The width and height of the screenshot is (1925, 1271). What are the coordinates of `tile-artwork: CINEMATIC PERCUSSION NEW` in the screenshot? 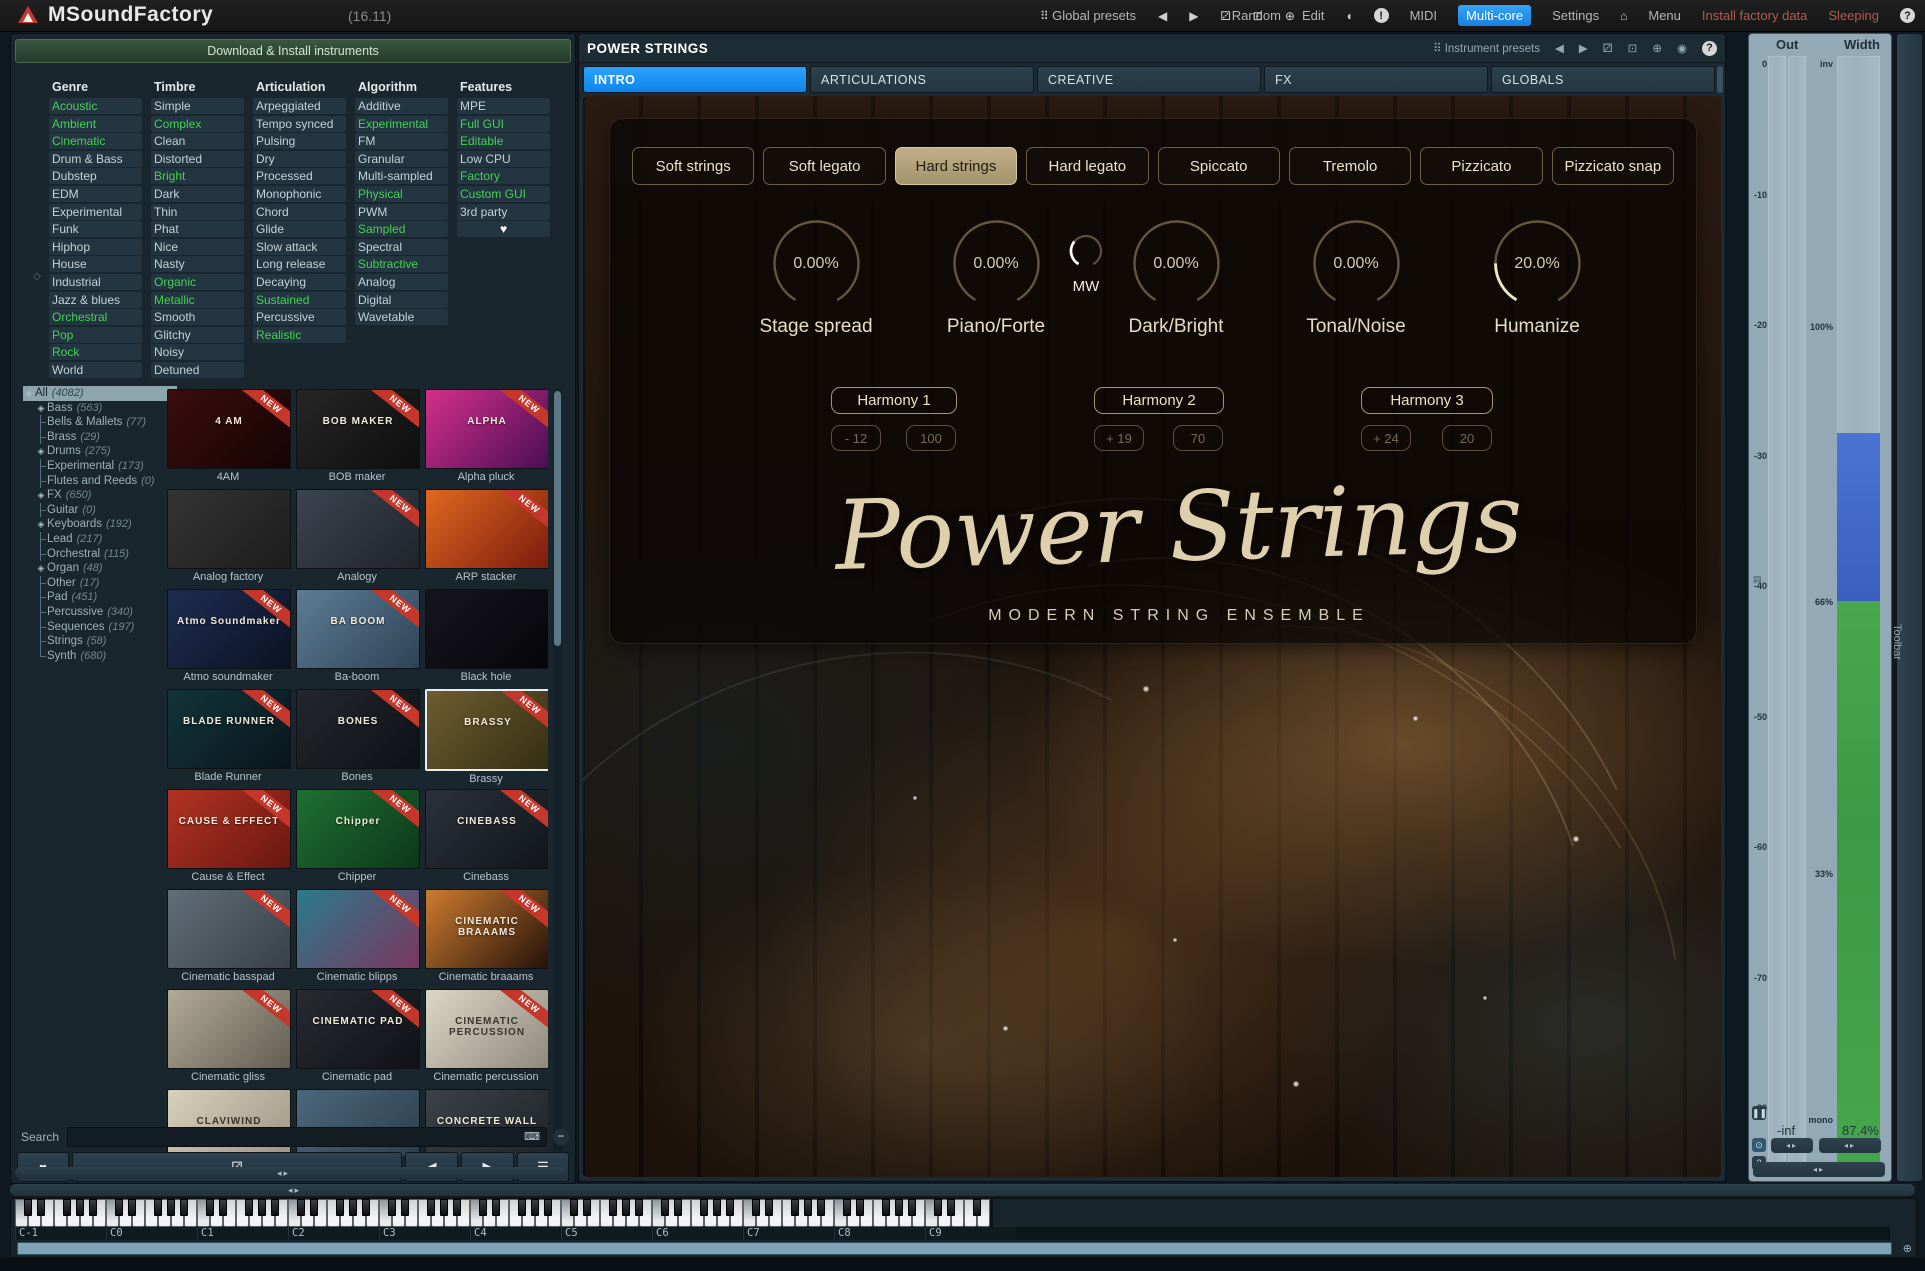 It's located at (486, 1029).